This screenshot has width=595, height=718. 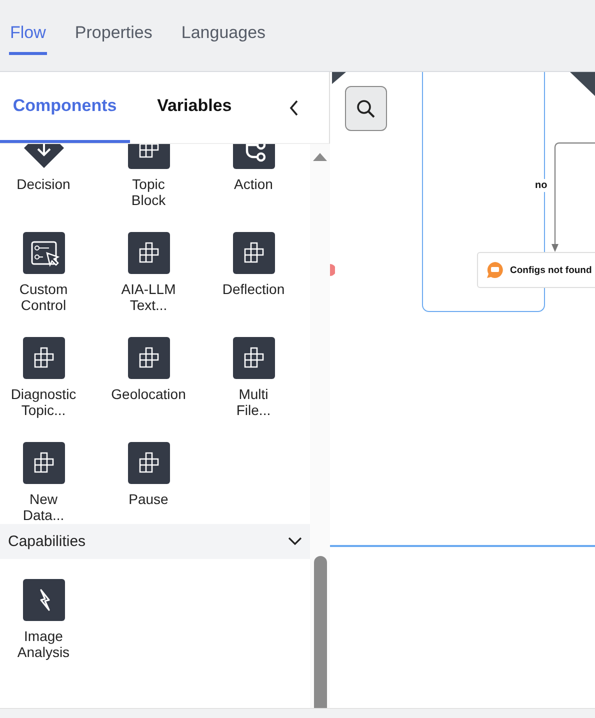 I want to click on lightning-icon, so click(x=43, y=600).